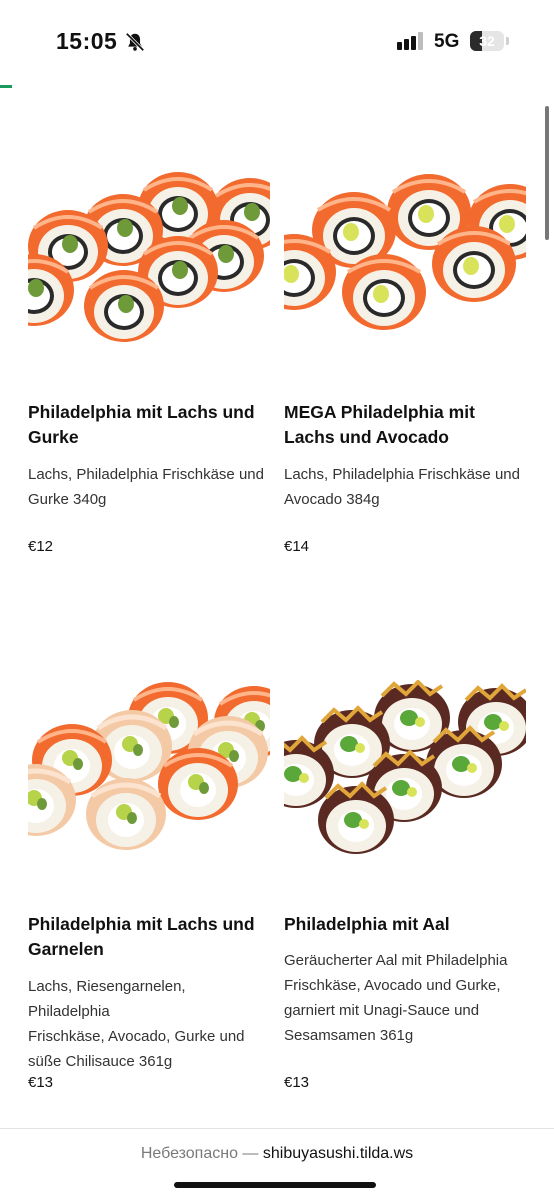  I want to click on product-description-line: Gurke 340g, so click(67, 499).